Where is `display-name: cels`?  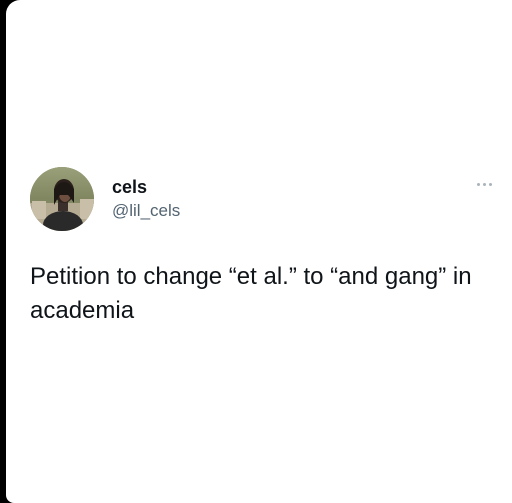 display-name: cels is located at coordinates (129, 187).